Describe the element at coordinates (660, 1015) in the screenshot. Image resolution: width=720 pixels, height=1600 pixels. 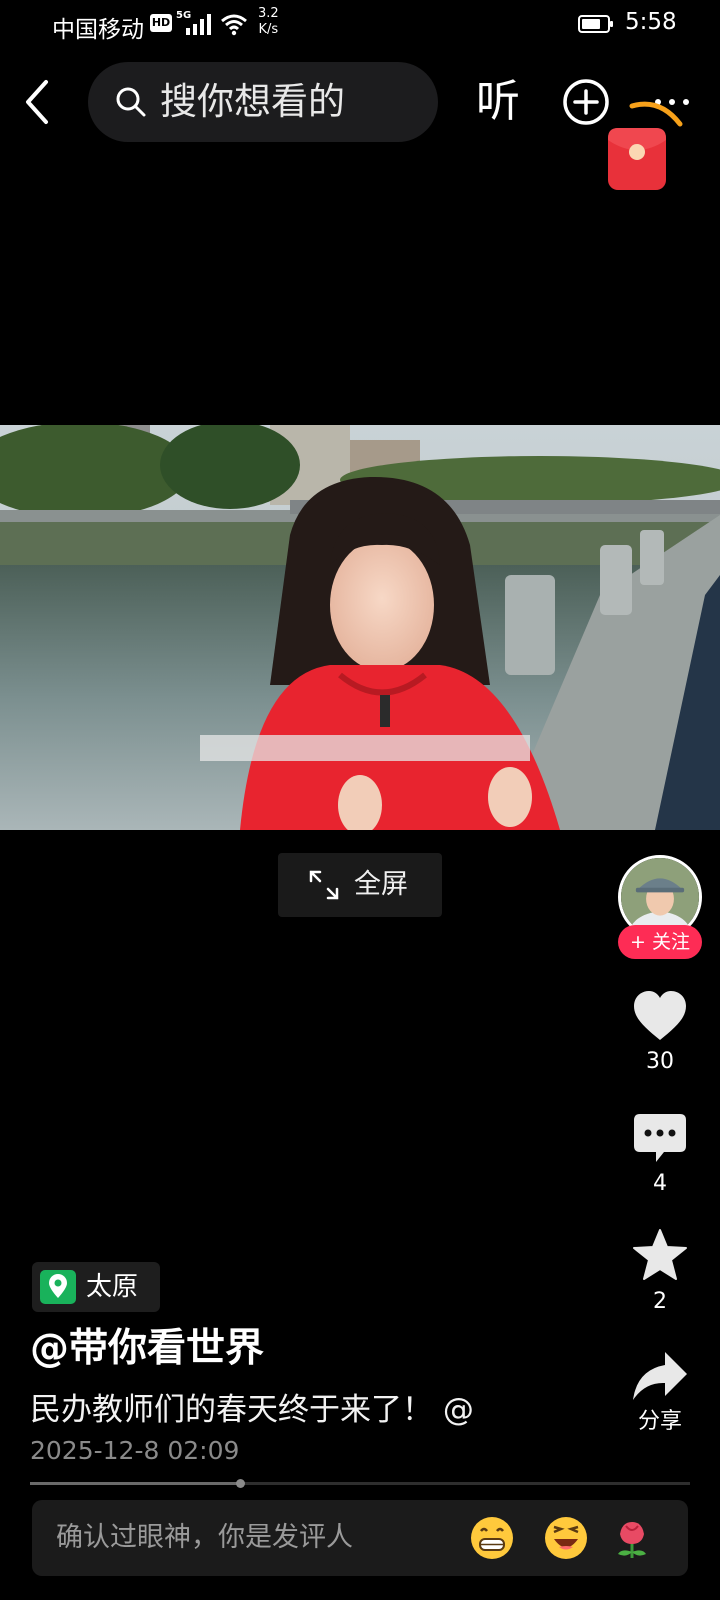
I see `heart-icon` at that location.